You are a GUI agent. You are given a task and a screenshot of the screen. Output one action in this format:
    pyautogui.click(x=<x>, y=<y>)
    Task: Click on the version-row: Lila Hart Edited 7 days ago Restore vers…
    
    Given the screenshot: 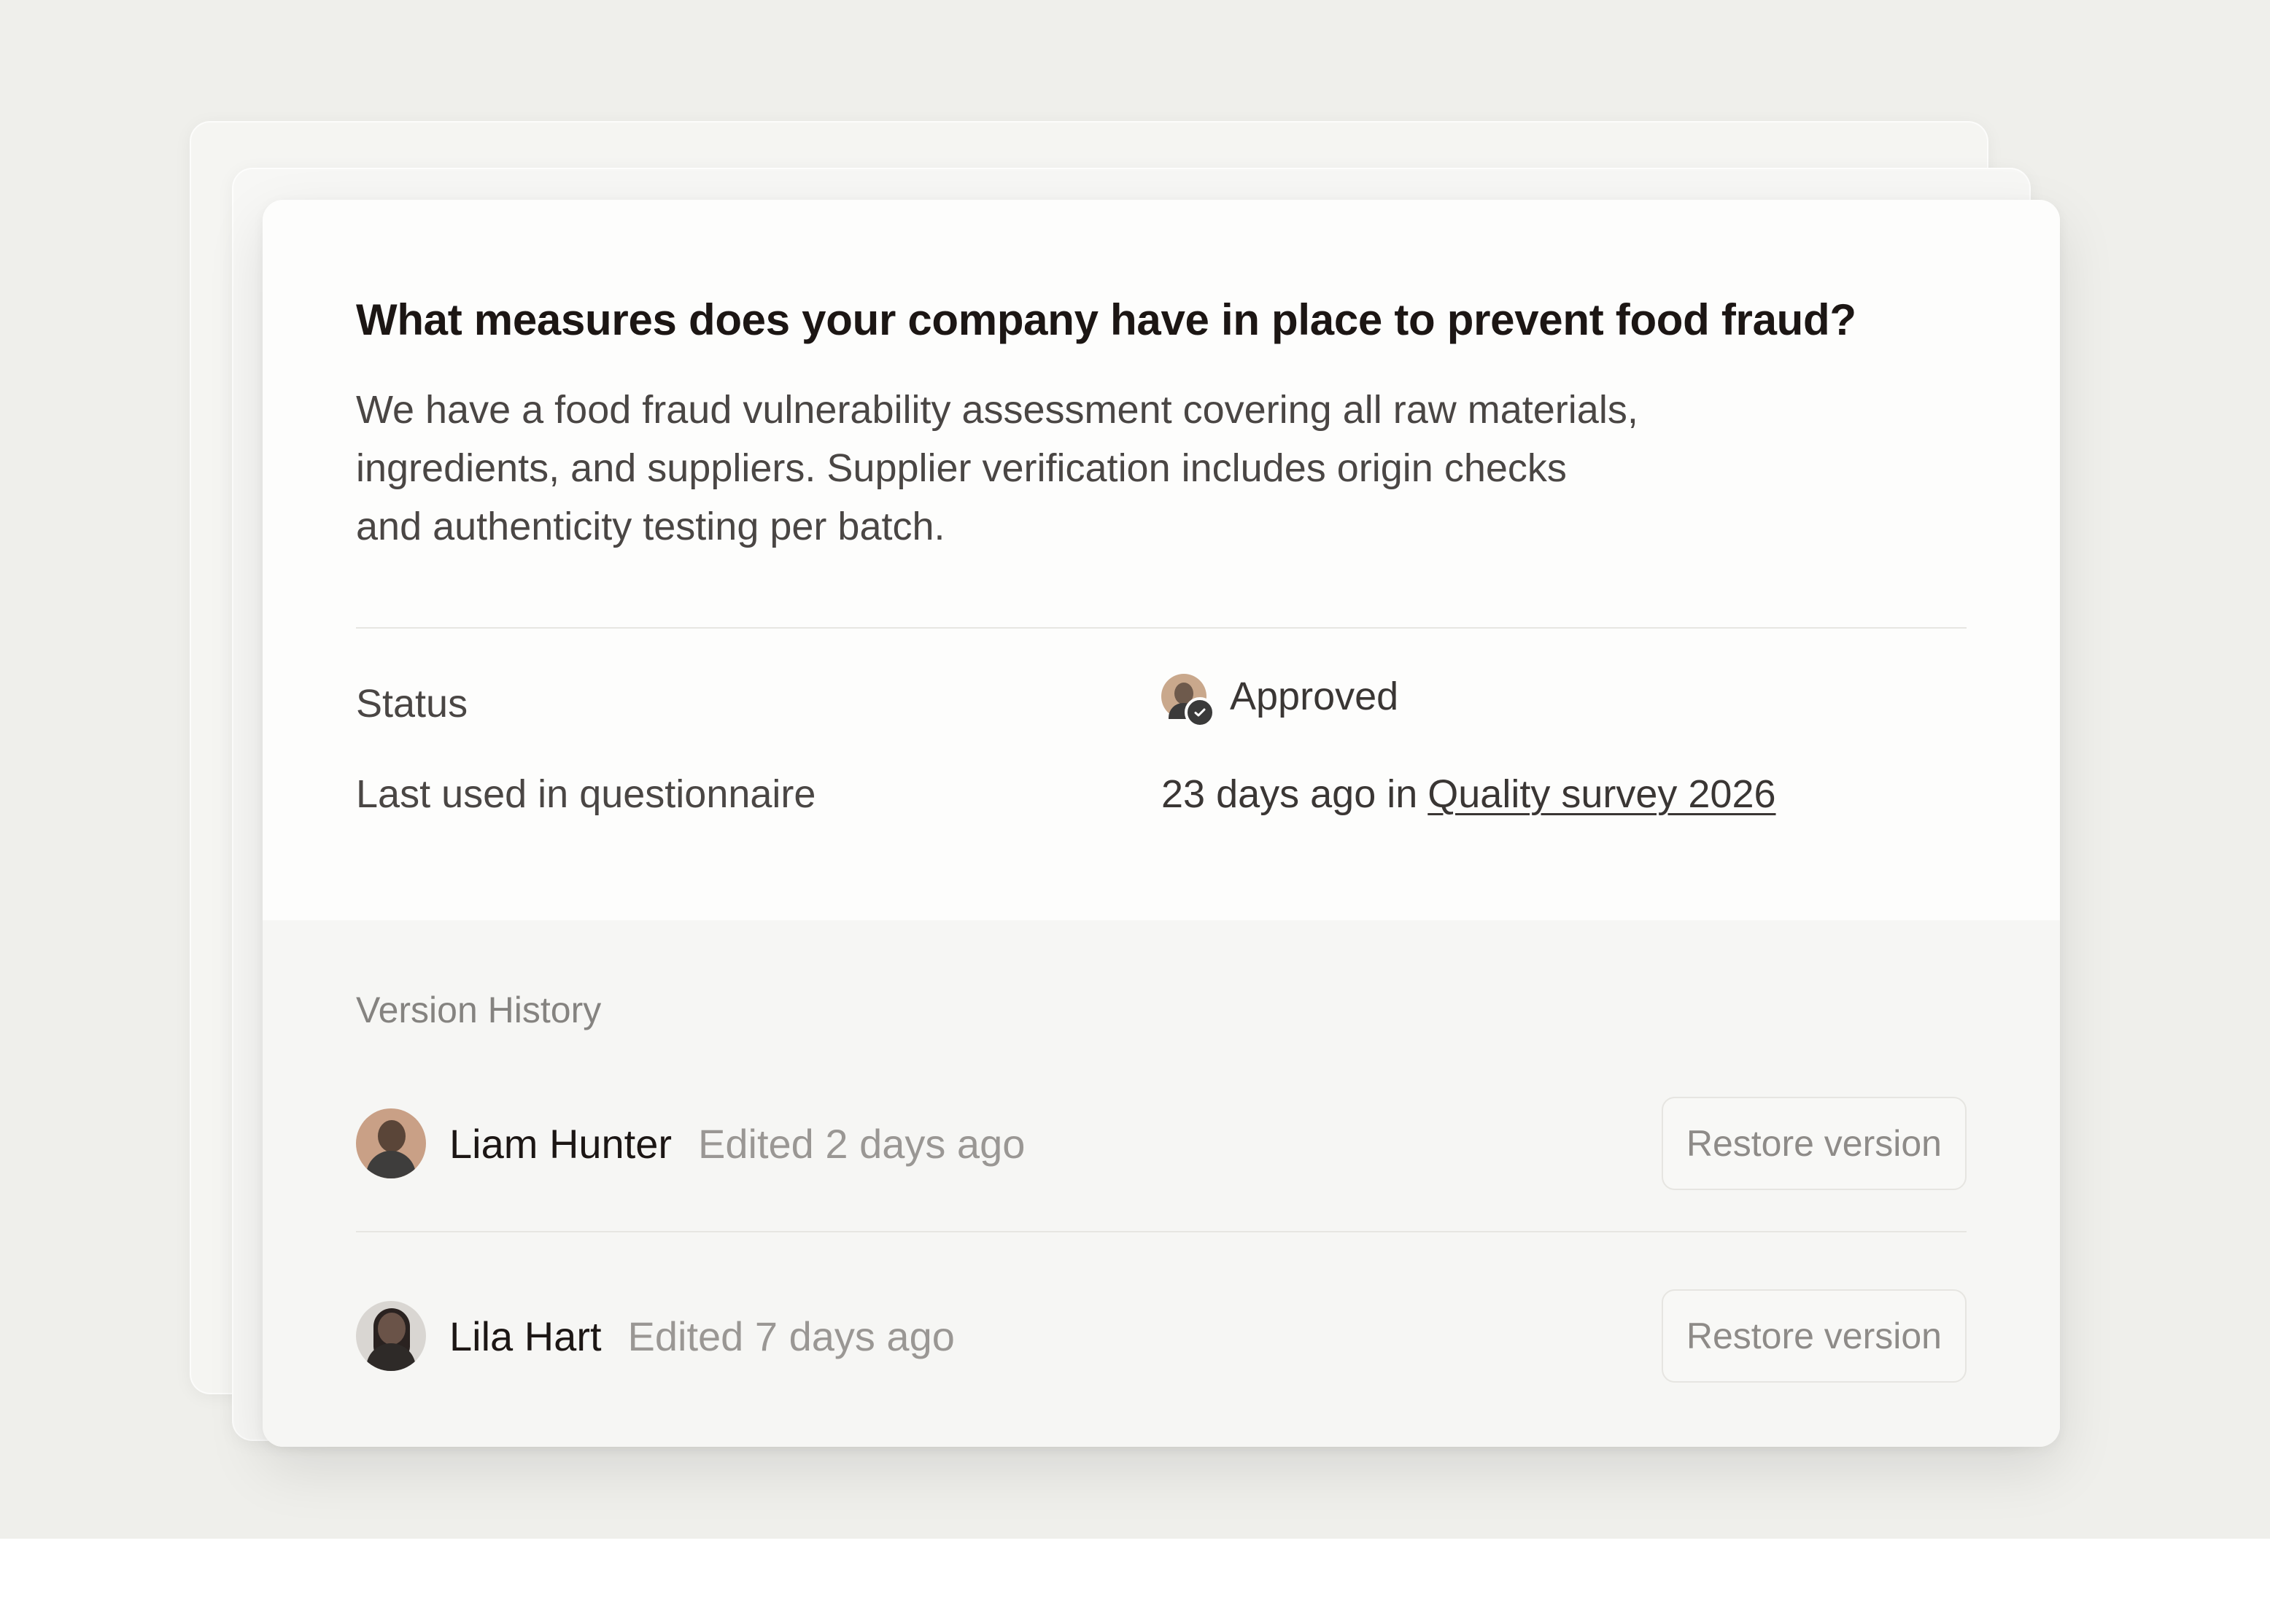 What is the action you would take?
    pyautogui.click(x=1161, y=1336)
    